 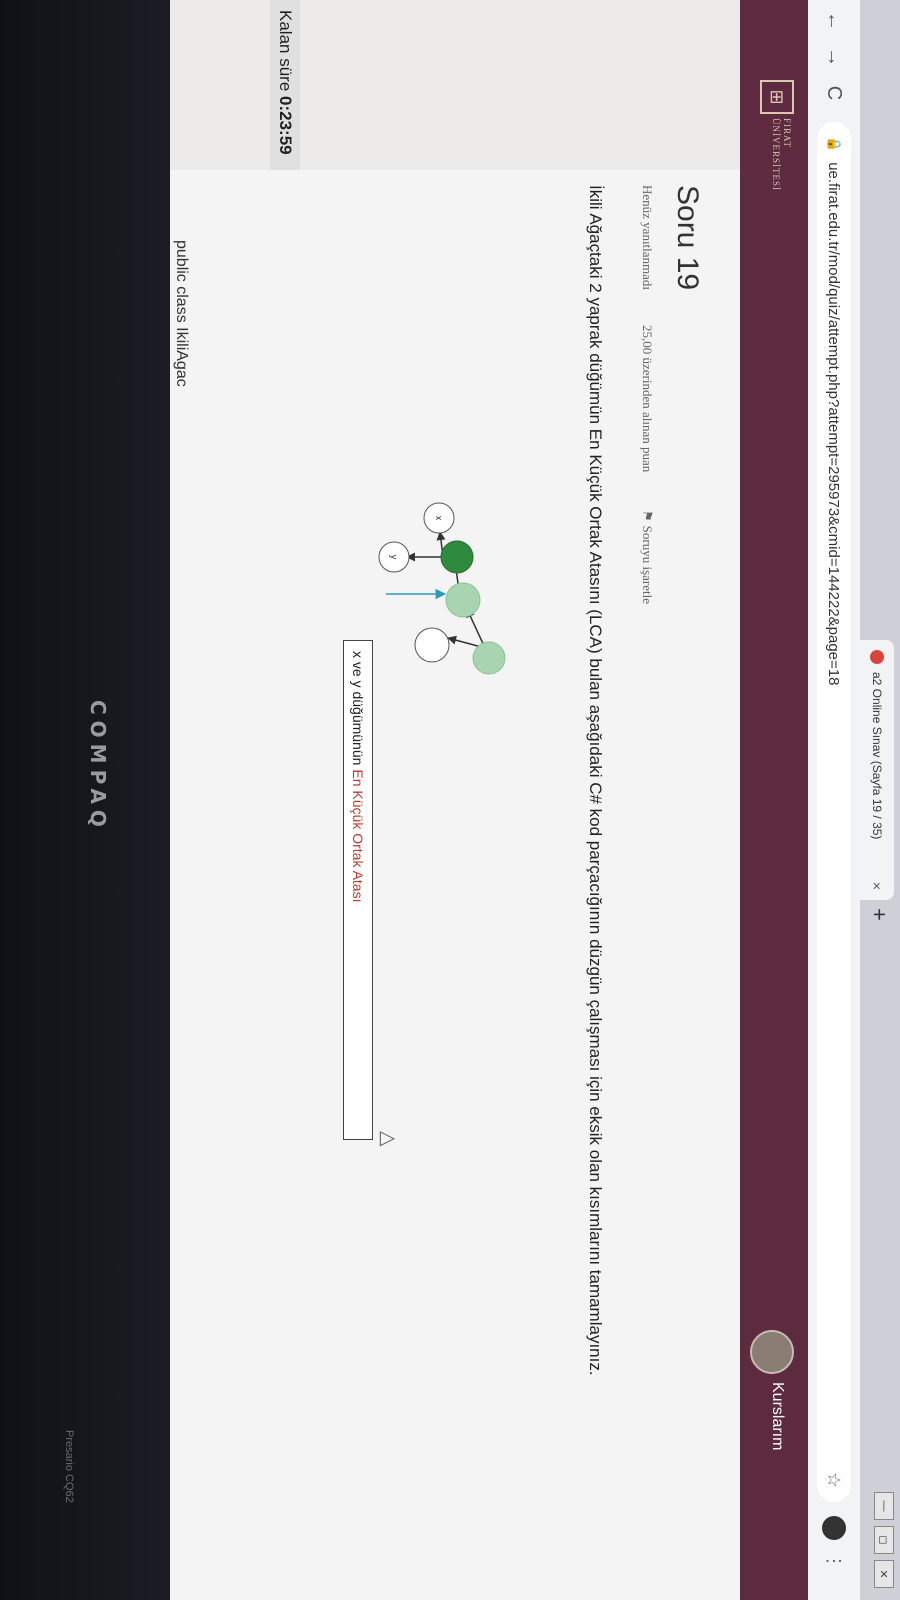 I want to click on laptop-brand: COMPAQ, so click(x=98, y=766).